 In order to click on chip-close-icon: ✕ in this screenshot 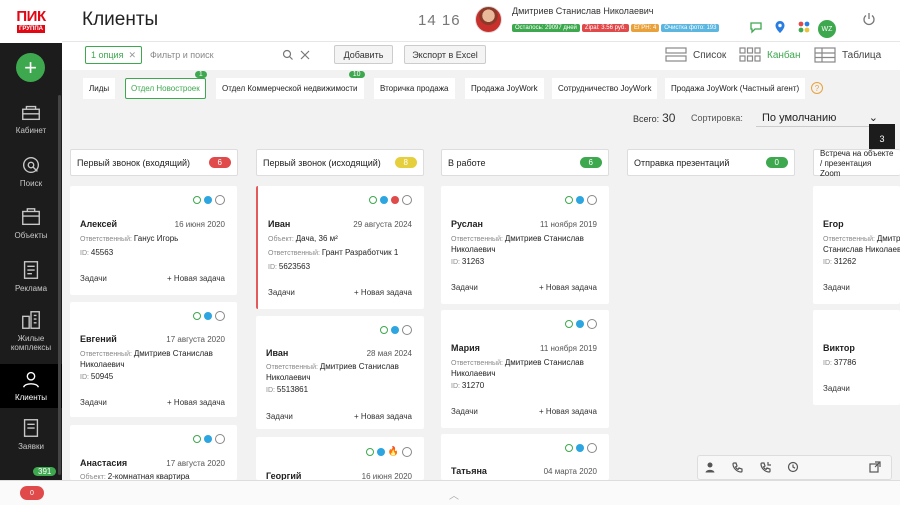, I will do `click(132, 55)`.